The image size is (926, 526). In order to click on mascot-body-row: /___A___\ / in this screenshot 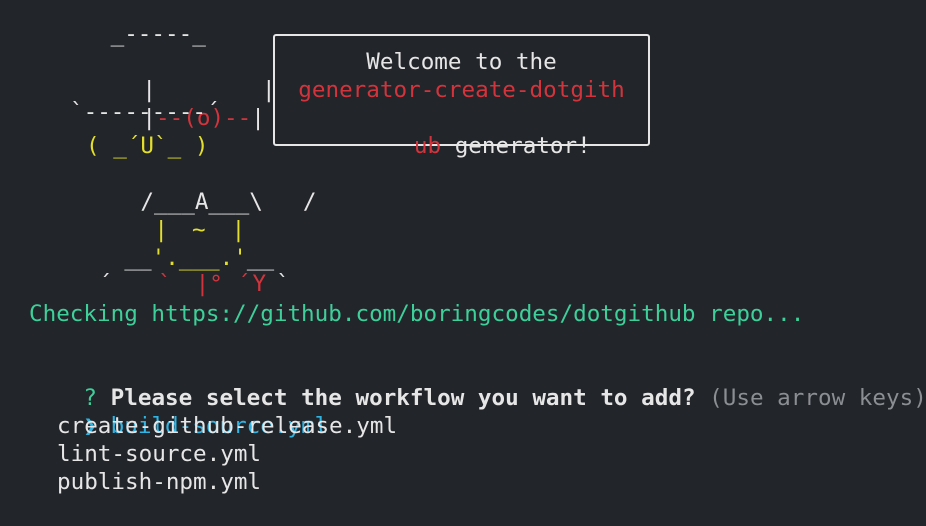, I will do `click(201, 187)`.